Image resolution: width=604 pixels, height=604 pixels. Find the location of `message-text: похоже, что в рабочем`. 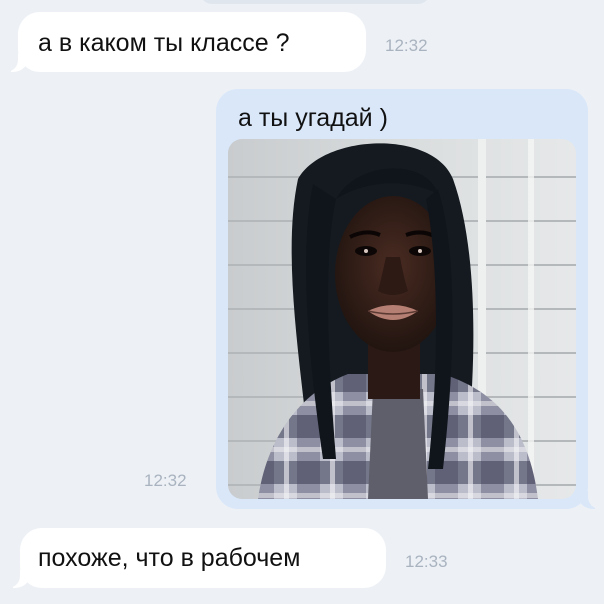

message-text: похоже, что в рабочем is located at coordinates (169, 558).